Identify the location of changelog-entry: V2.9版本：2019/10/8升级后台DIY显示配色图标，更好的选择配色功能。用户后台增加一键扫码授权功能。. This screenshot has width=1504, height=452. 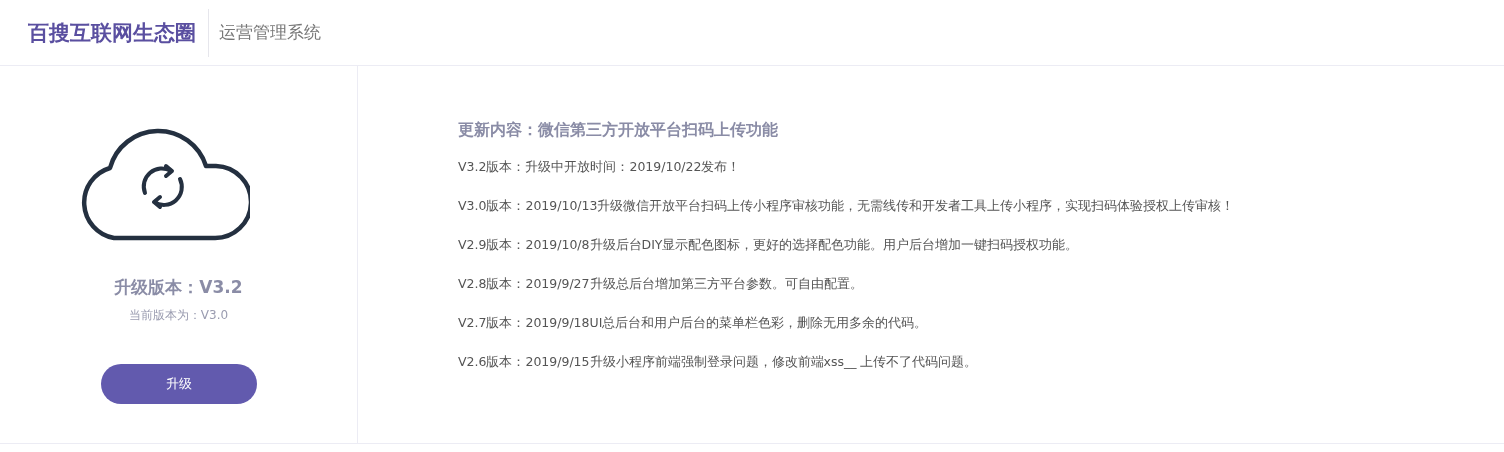
(769, 245).